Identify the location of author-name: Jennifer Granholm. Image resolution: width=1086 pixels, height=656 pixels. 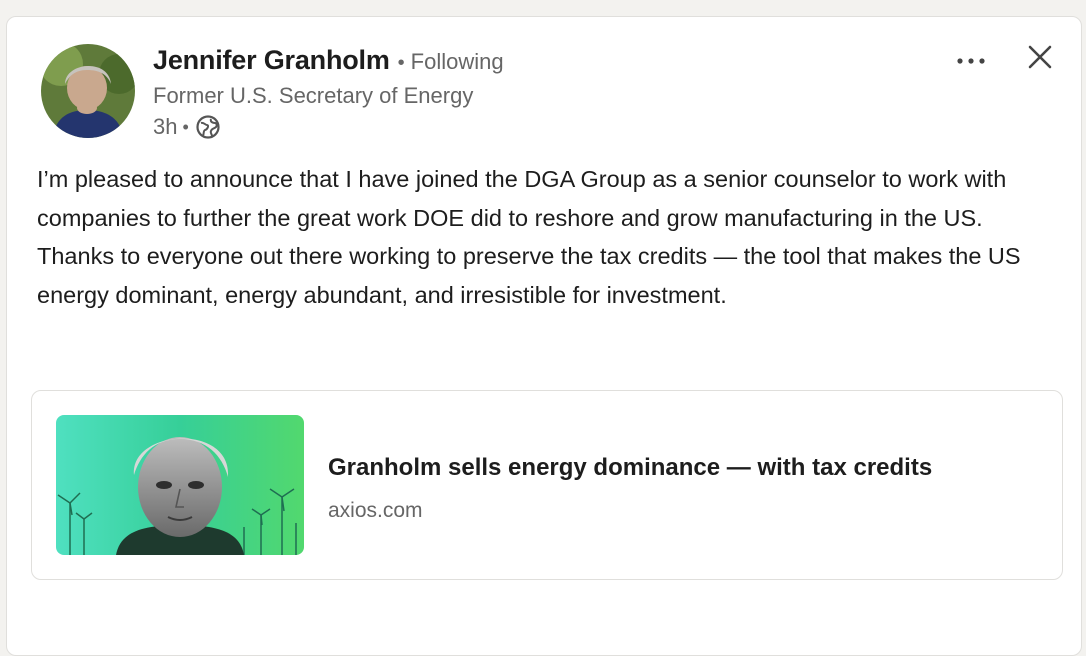
(271, 60).